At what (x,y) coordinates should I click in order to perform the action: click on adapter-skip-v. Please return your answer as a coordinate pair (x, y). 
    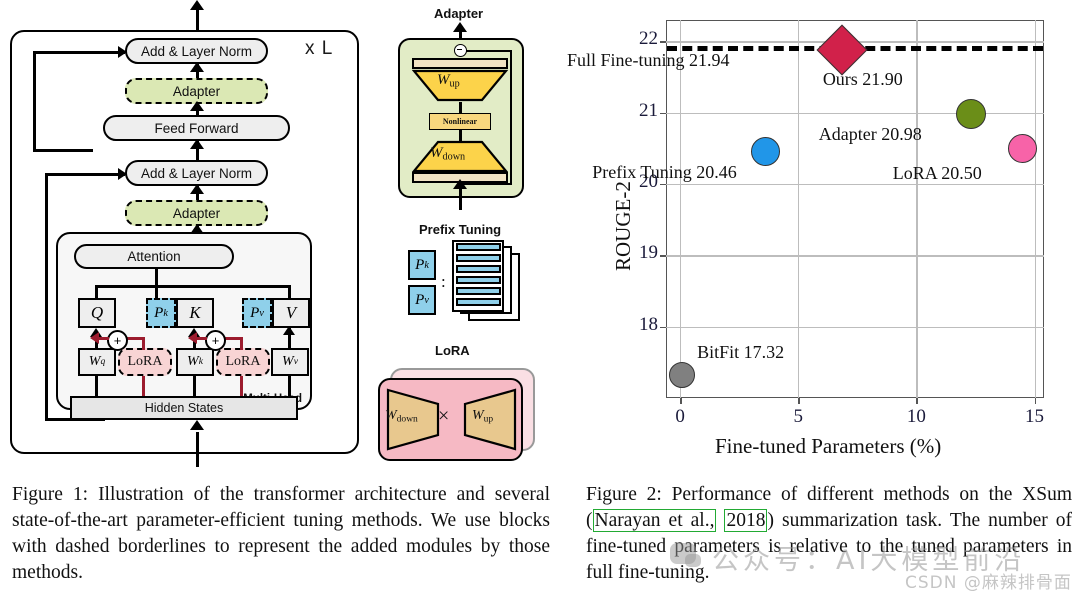
    Looking at the image, I should click on (511, 117).